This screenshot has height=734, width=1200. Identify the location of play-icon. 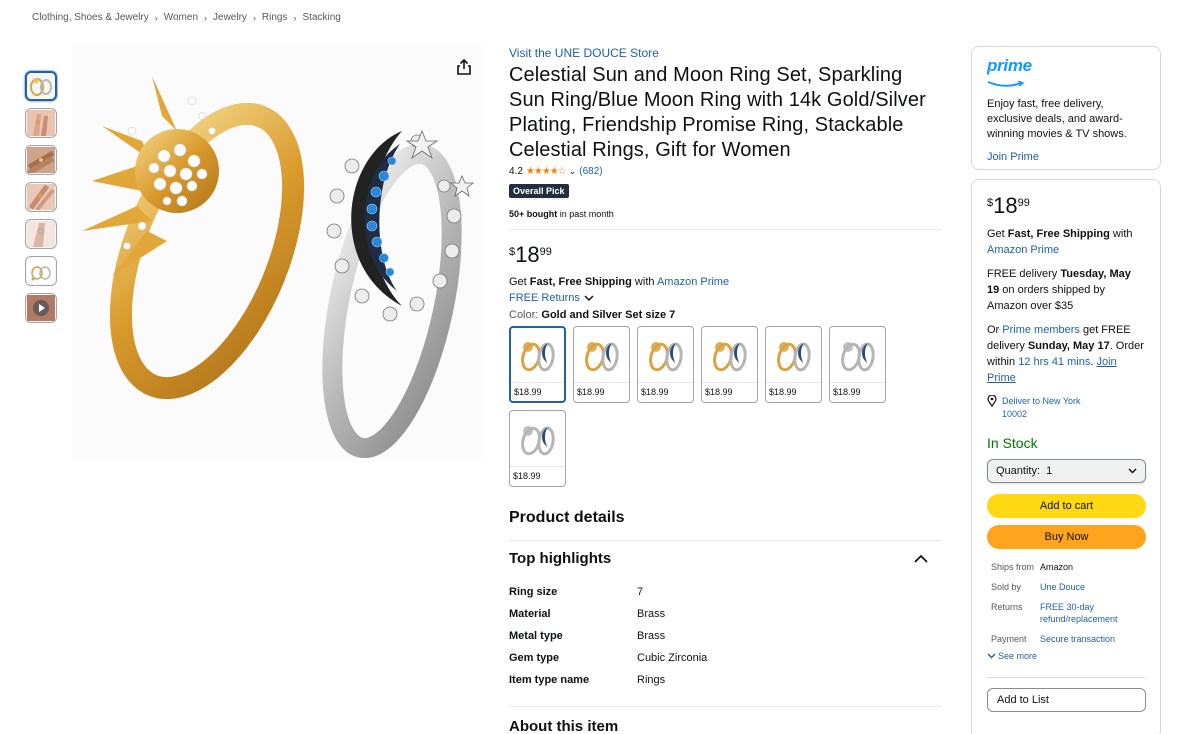
(41, 308).